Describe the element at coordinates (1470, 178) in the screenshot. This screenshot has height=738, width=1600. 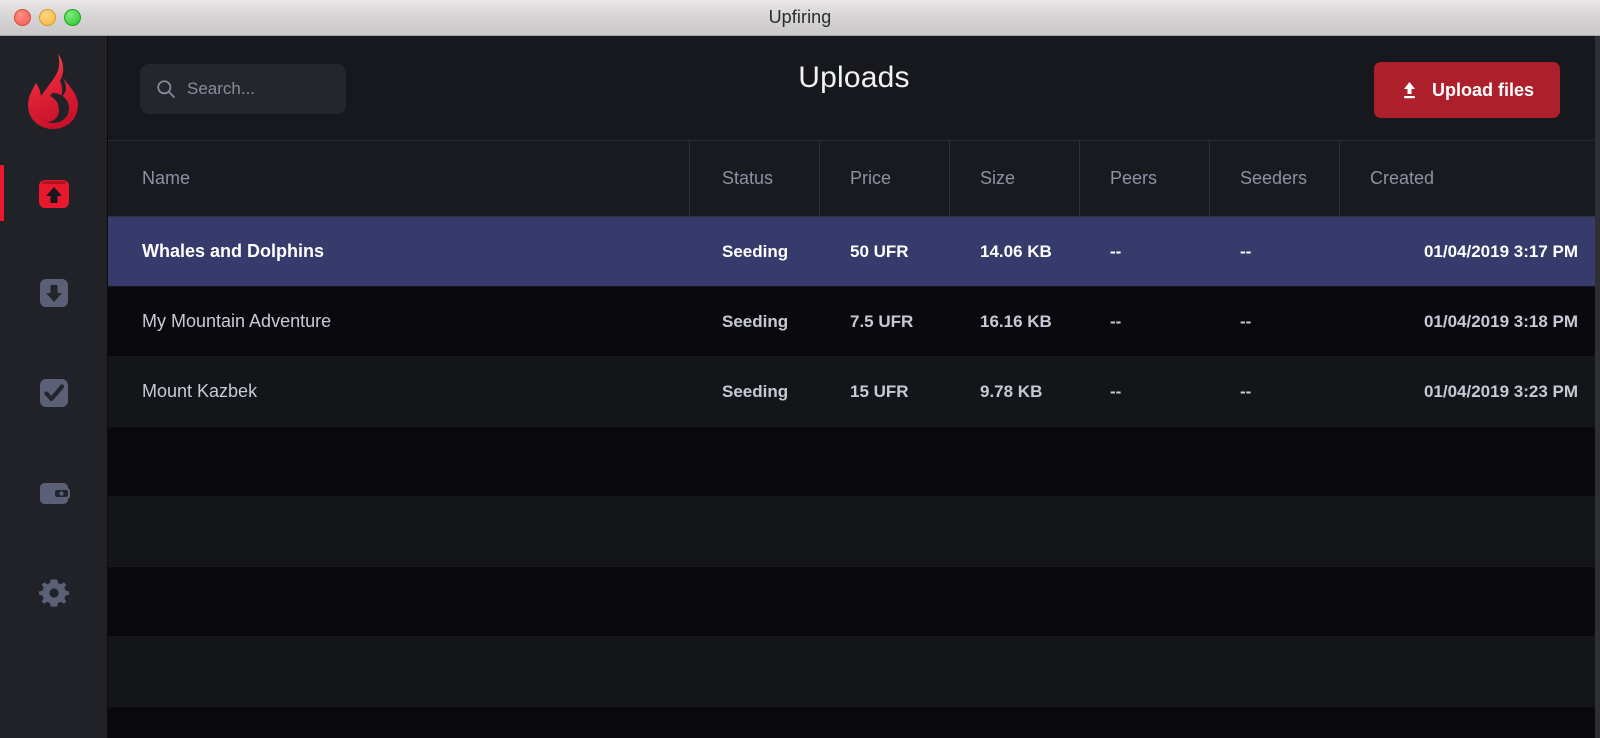
I see `column-header-created: Created` at that location.